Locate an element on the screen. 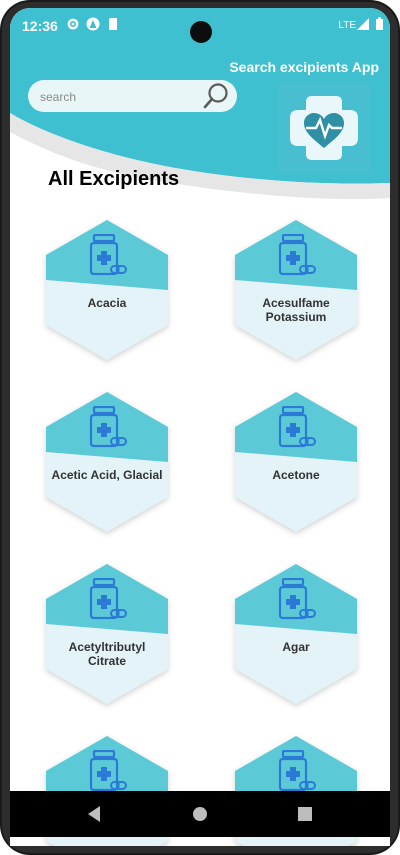  search-input is located at coordinates (120, 97).